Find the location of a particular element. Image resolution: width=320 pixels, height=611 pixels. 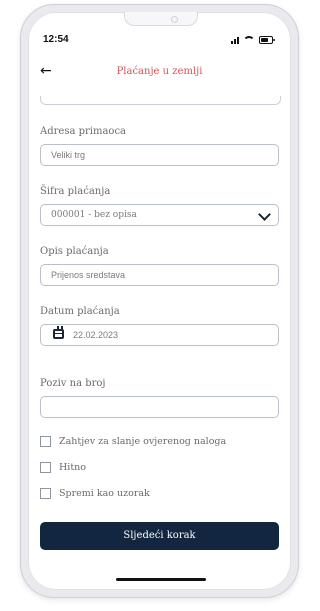

camera-dot is located at coordinates (174, 19).